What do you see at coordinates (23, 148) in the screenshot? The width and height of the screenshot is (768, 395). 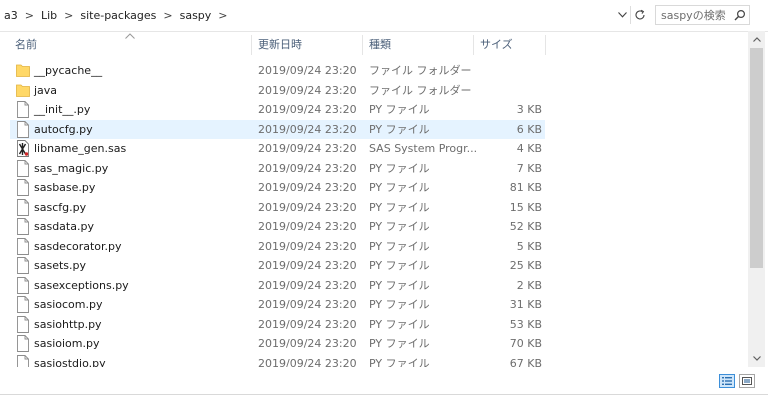 I see `sas-file-icon` at bounding box center [23, 148].